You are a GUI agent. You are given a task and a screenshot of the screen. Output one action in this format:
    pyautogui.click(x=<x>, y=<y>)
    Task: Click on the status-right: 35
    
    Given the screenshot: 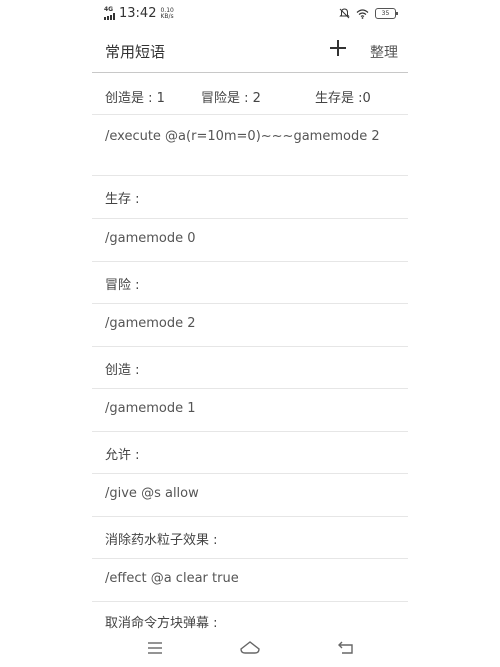 What is the action you would take?
    pyautogui.click(x=368, y=13)
    